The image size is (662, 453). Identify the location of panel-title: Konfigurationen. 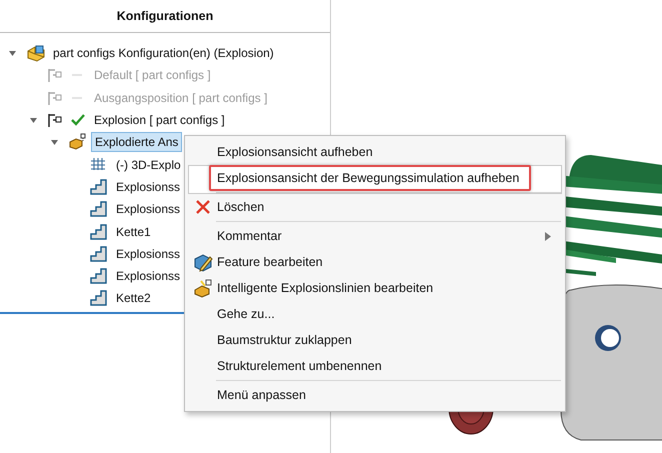
(165, 16).